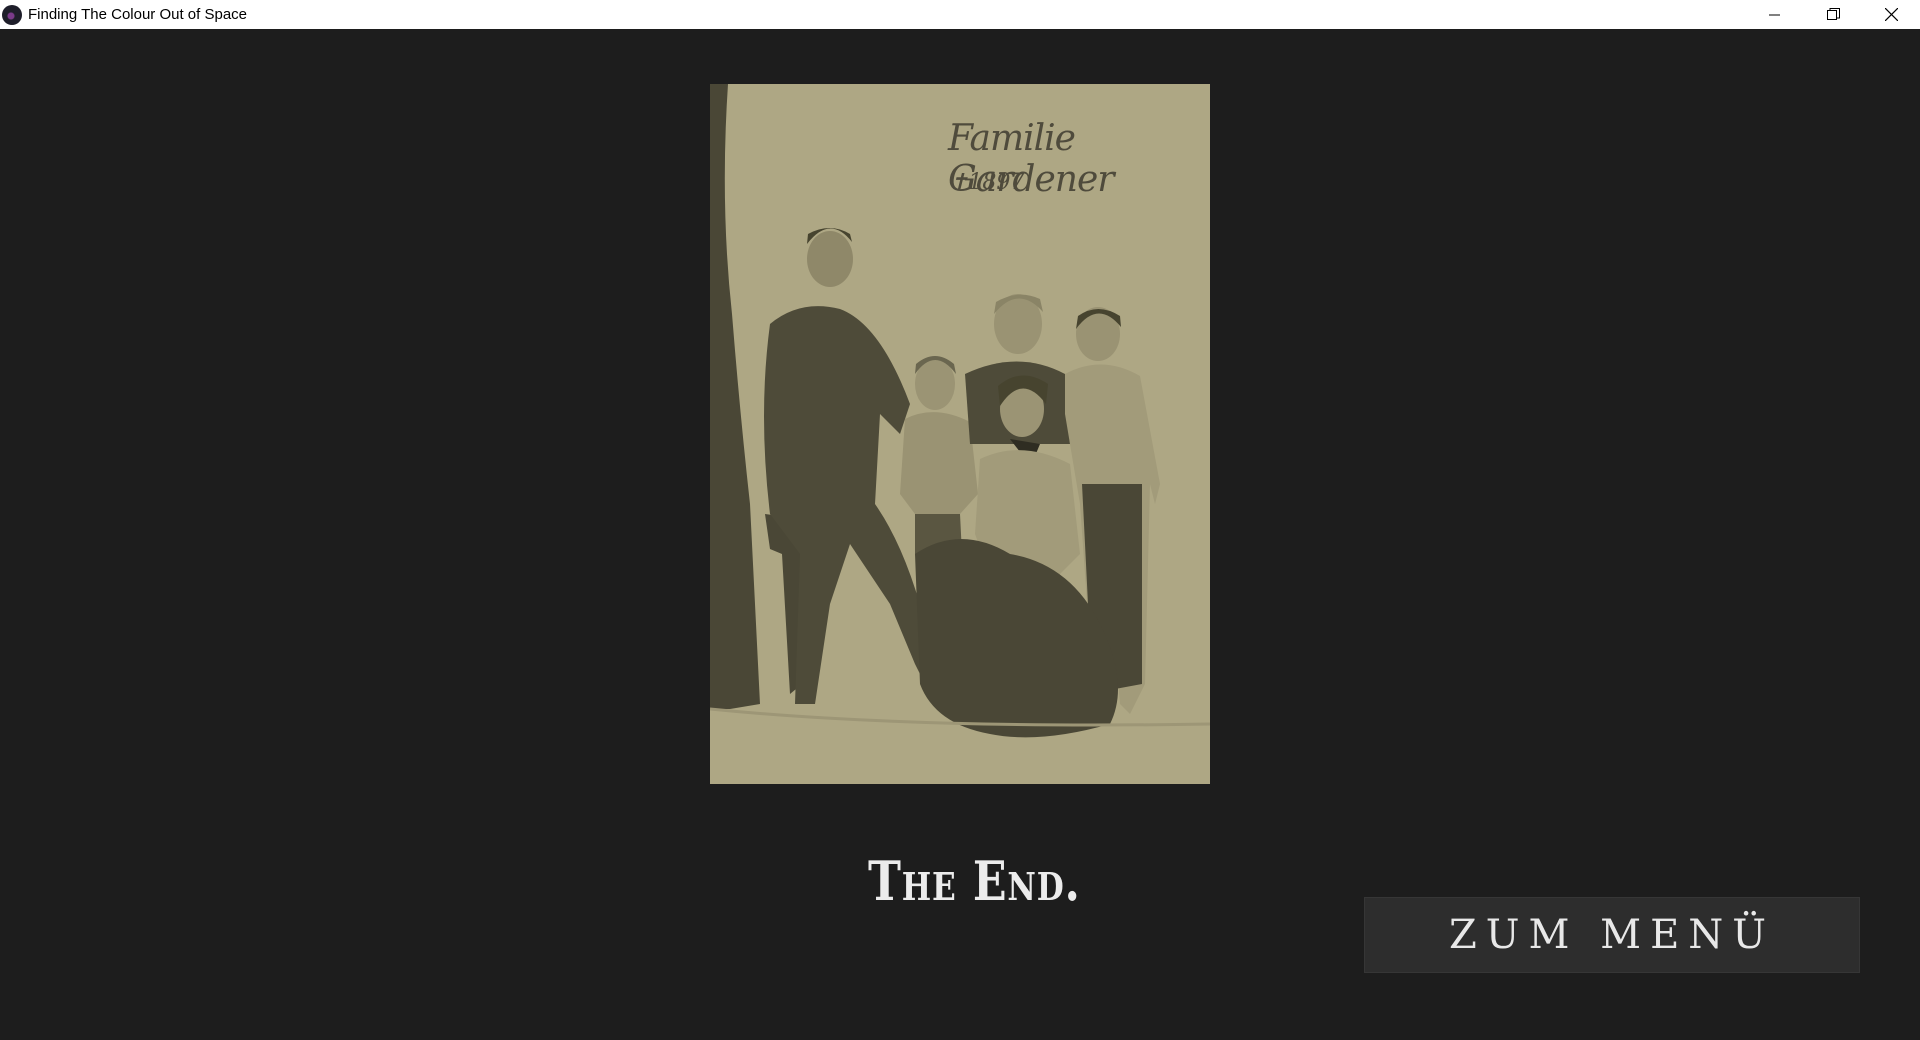  Describe the element at coordinates (960, 15) in the screenshot. I see `window-titlebar: Finding The Colour Out of Space` at that location.